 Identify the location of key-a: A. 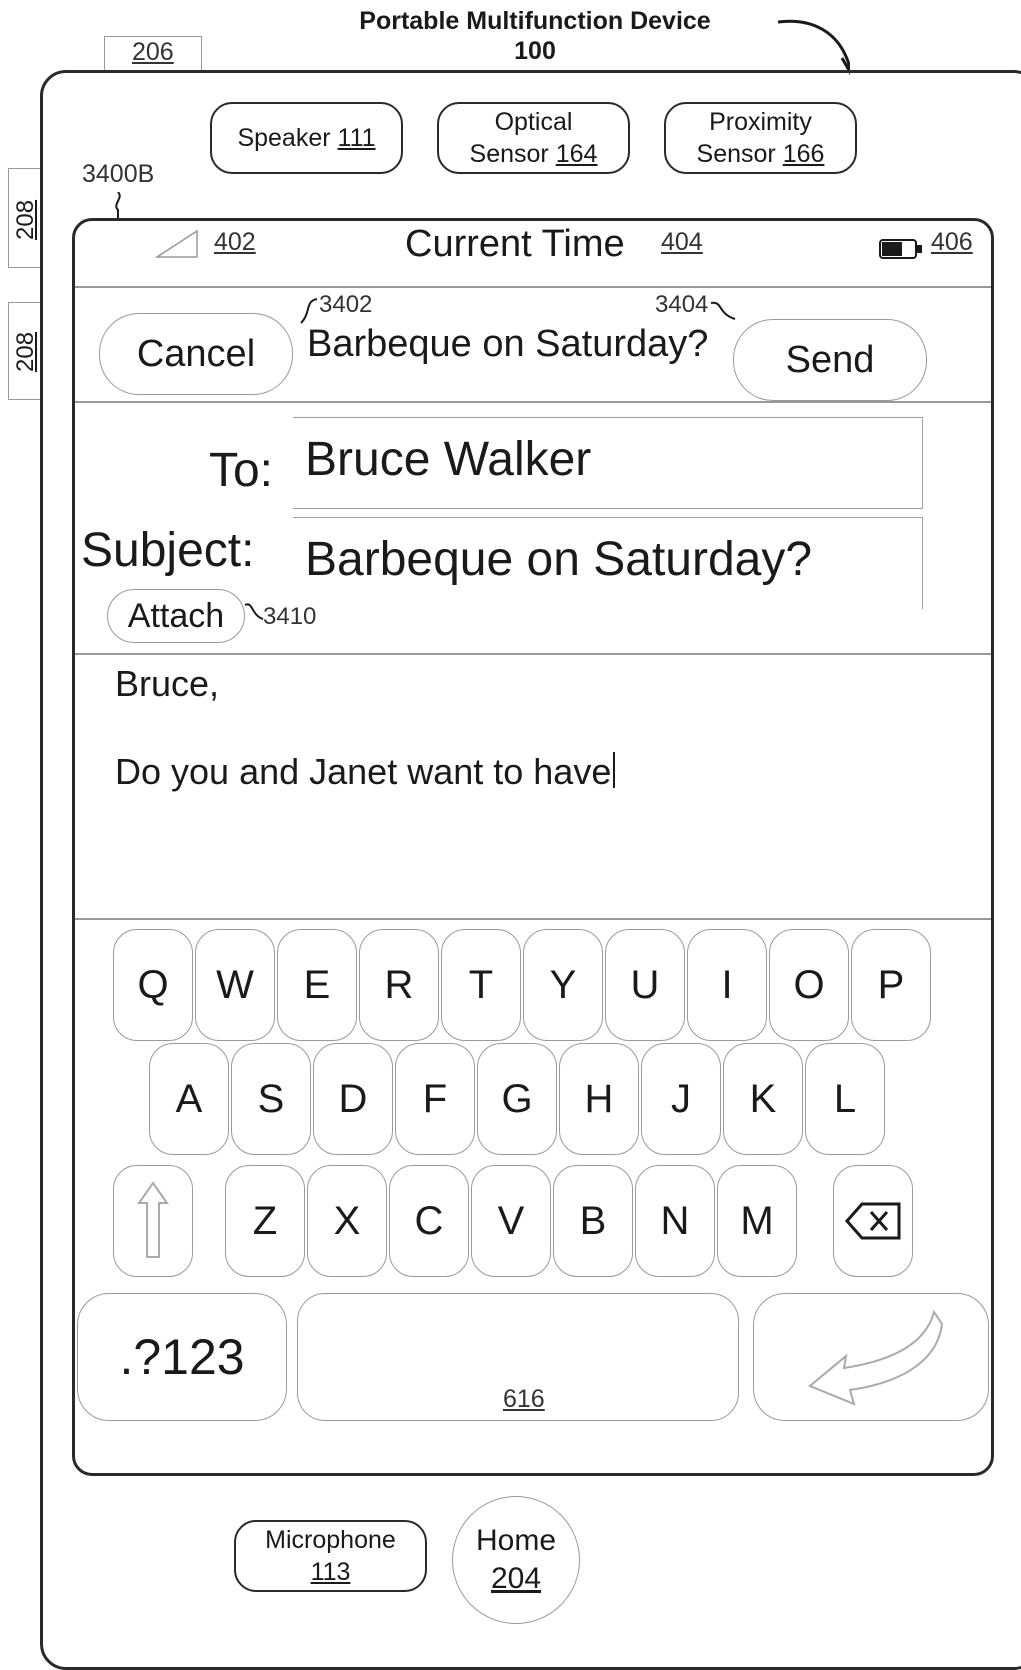
(189, 1099).